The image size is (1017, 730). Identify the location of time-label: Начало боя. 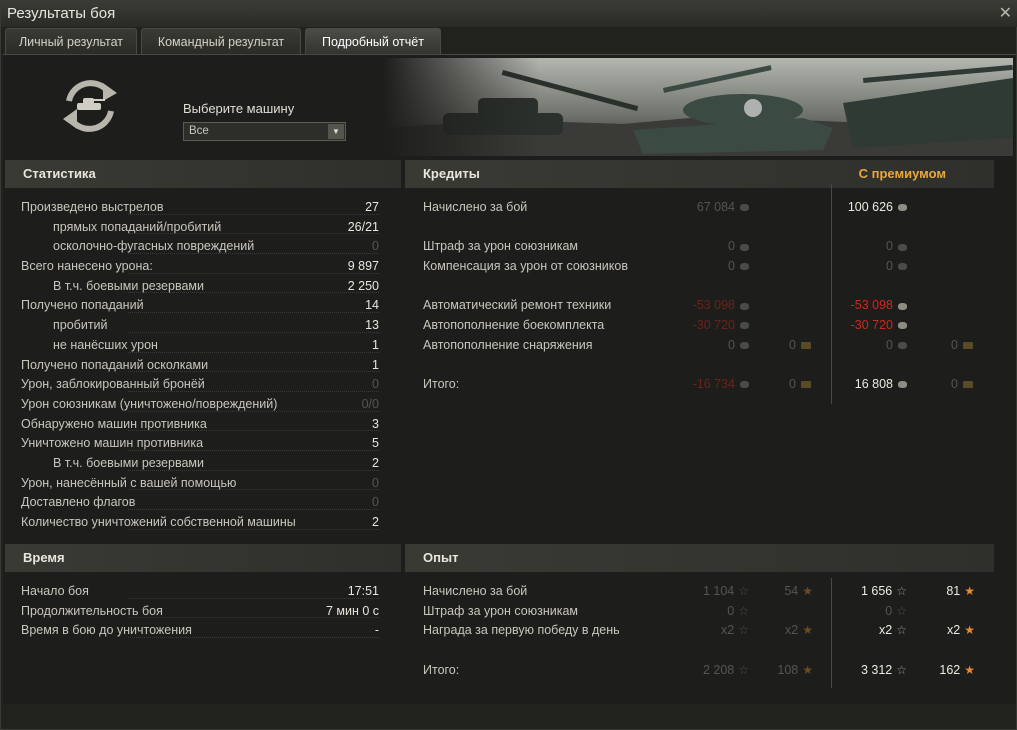
(55, 591).